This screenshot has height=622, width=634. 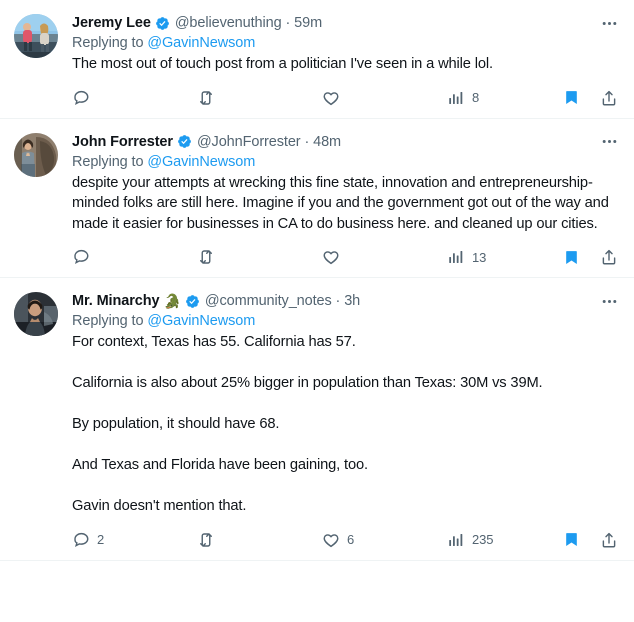 What do you see at coordinates (338, 540) in the screenshot?
I see `like-button: 6` at bounding box center [338, 540].